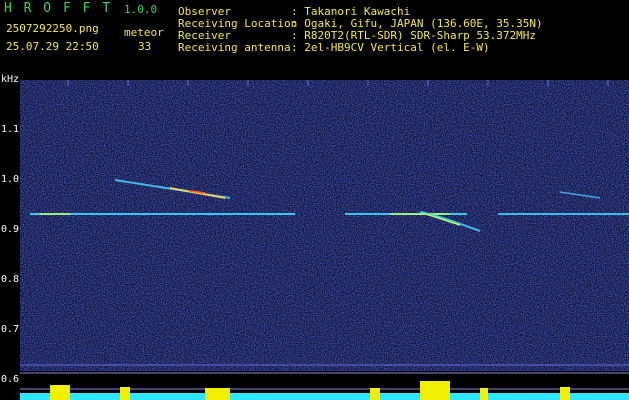 This screenshot has width=629, height=400. What do you see at coordinates (145, 46) in the screenshot?
I see `meteor-count: 33` at bounding box center [145, 46].